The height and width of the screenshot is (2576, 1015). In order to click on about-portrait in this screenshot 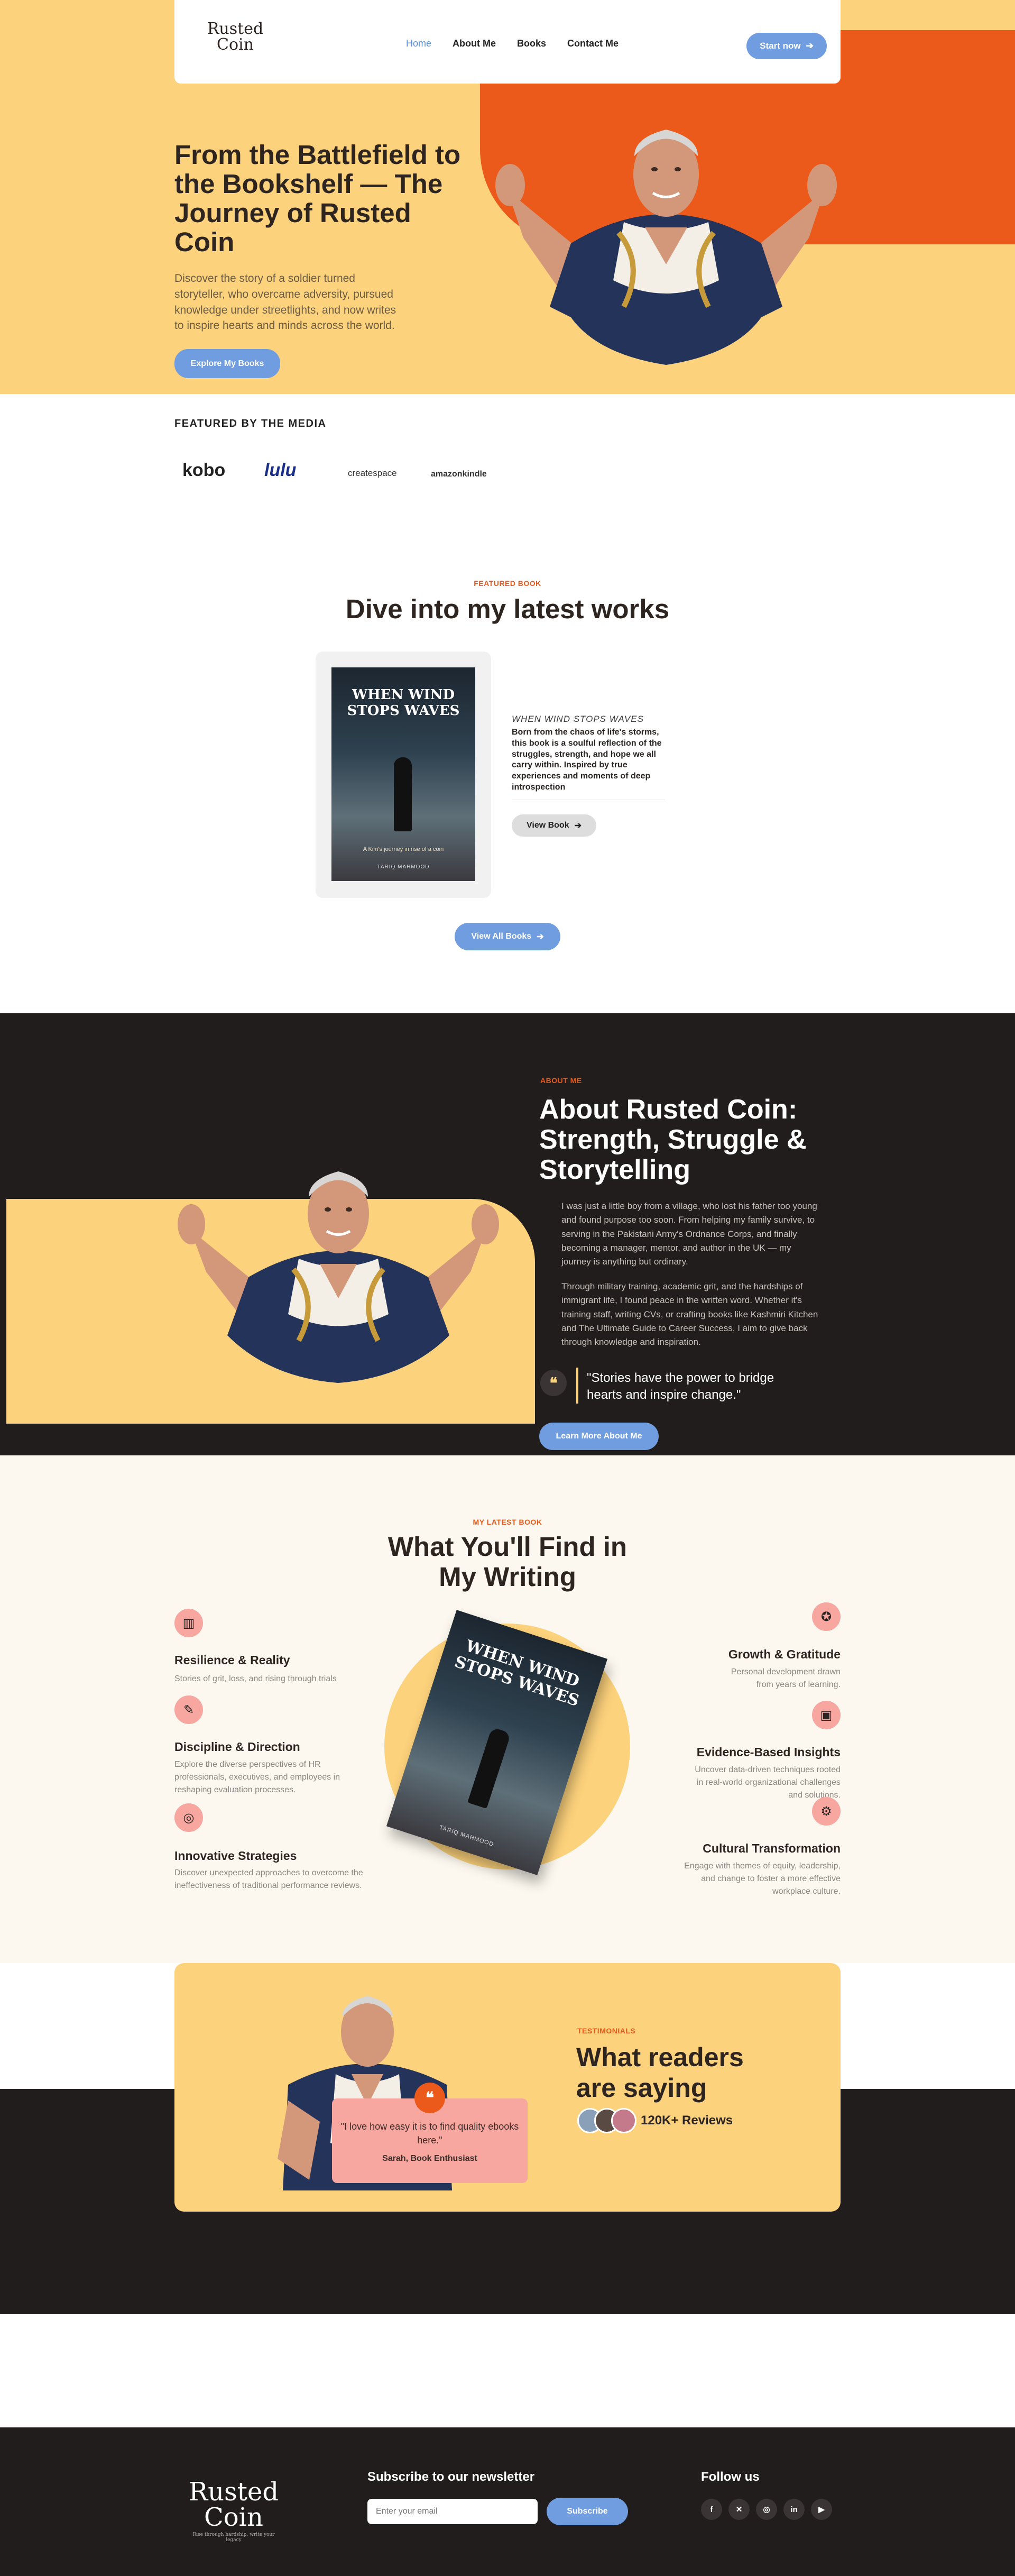, I will do `click(338, 1277)`.